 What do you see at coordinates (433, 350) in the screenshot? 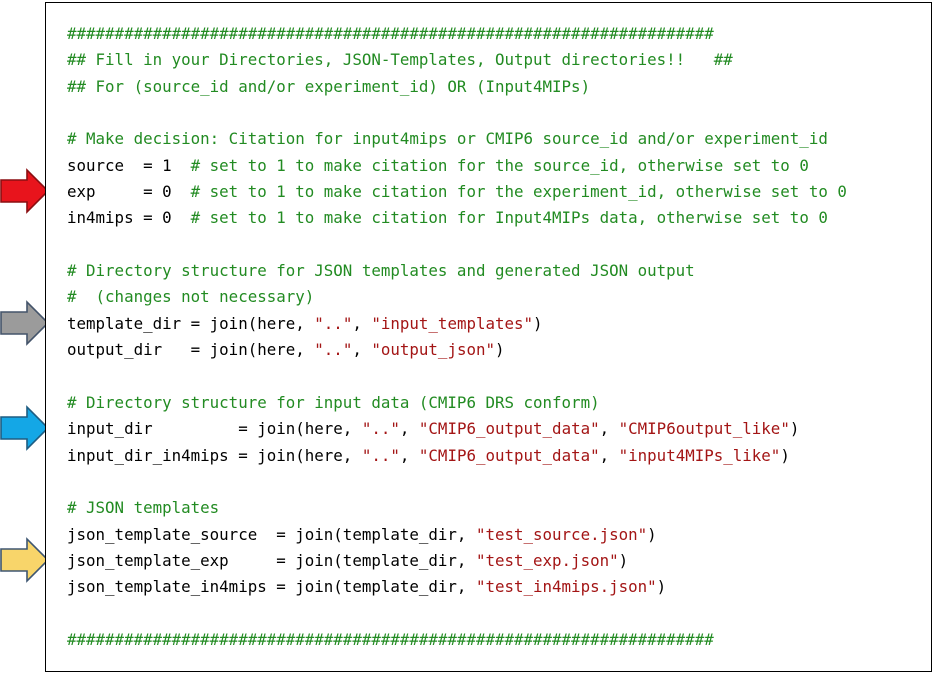
I see `code-string: "output_json"` at bounding box center [433, 350].